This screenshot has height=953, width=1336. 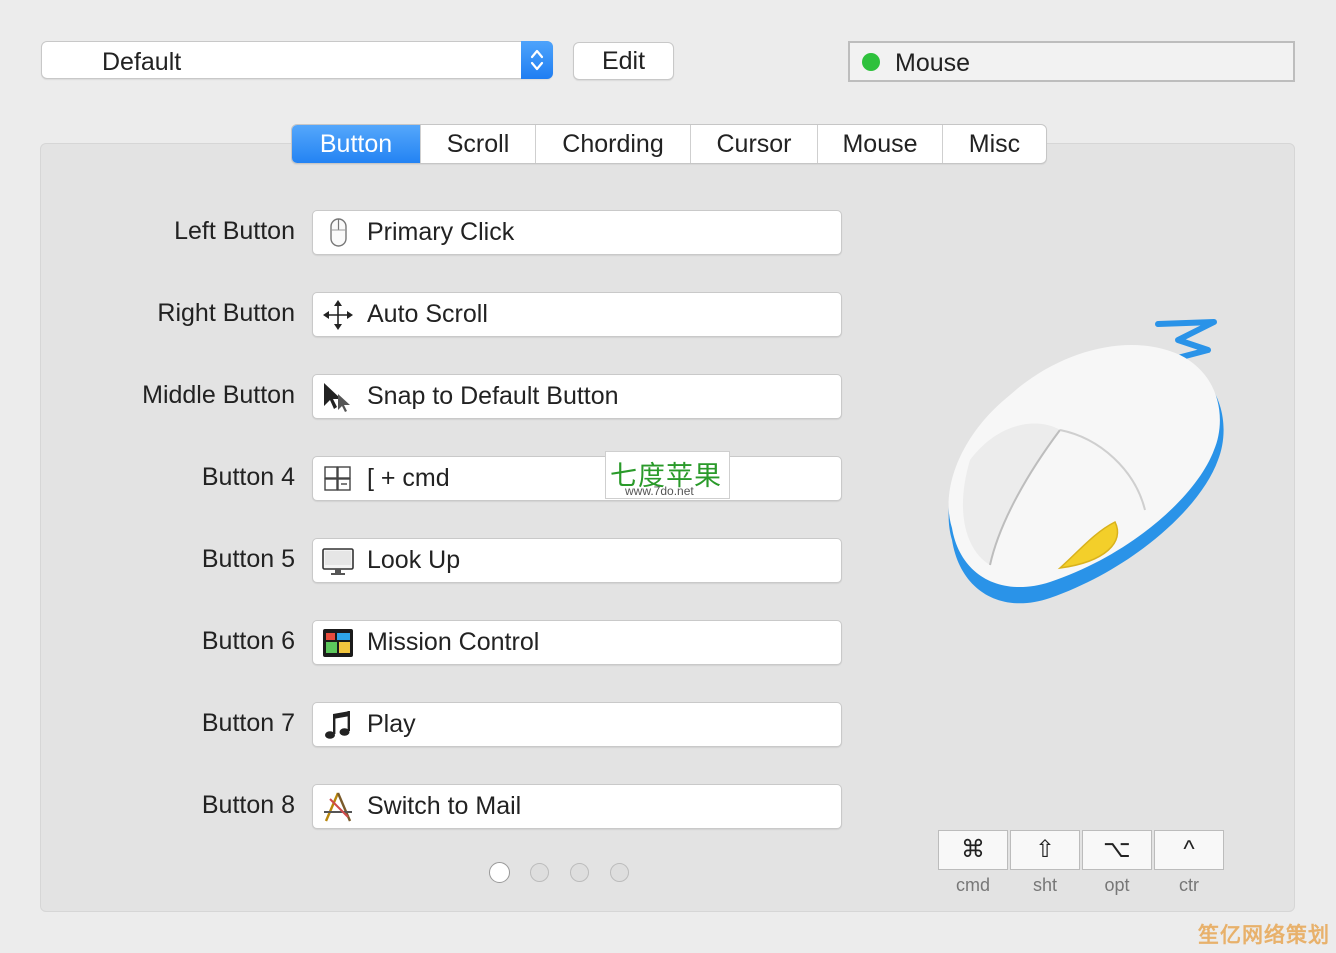 What do you see at coordinates (338, 561) in the screenshot?
I see `monitor-icon` at bounding box center [338, 561].